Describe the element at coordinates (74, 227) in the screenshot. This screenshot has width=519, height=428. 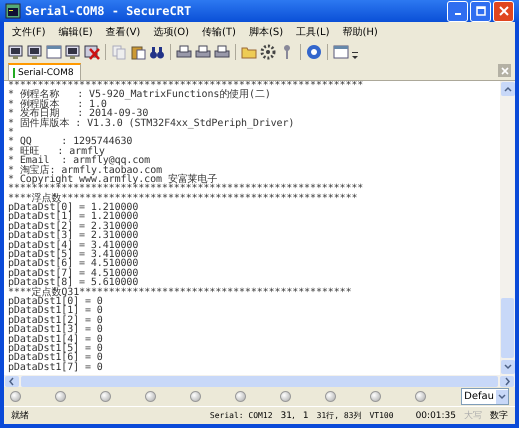
I see `terminal-line: pDataDst[2] = 2.310000` at that location.